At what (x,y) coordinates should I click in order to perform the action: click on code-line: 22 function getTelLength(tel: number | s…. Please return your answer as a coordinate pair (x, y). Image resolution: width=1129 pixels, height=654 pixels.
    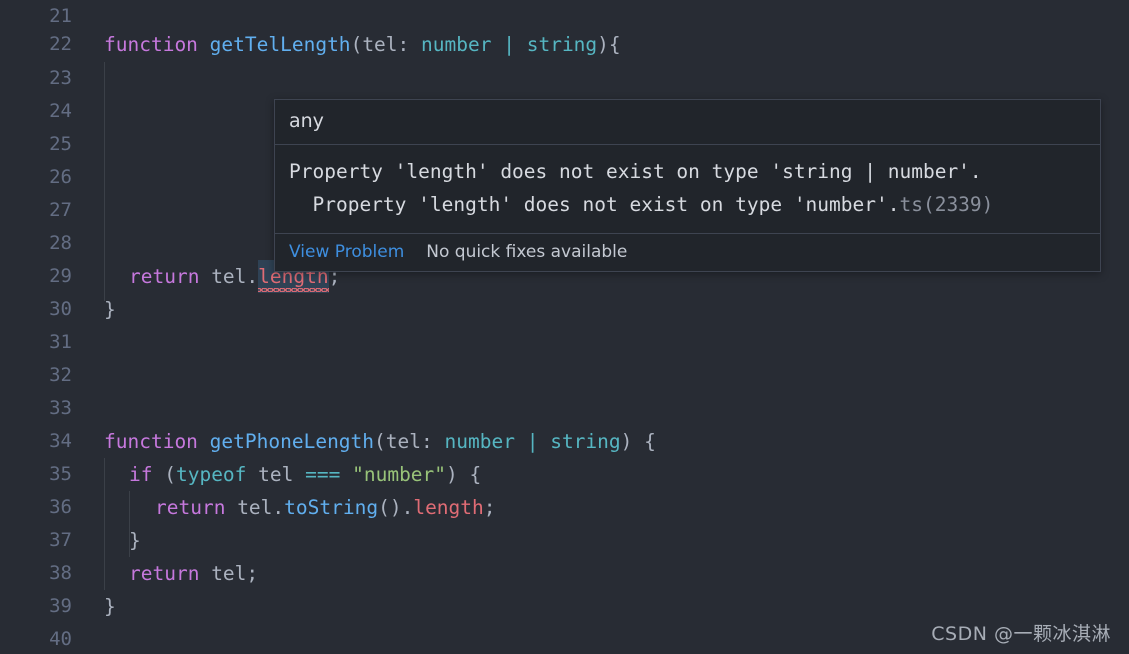
    Looking at the image, I should click on (564, 44).